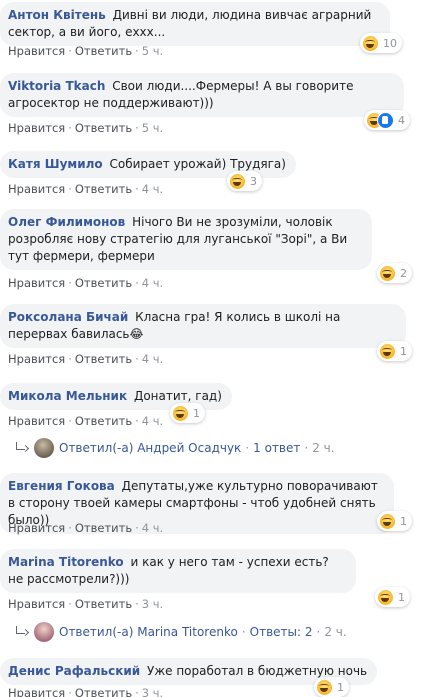 This screenshot has width=429, height=697. I want to click on comment-actions: Нравится · Ответить · 5 ч., so click(85, 51).